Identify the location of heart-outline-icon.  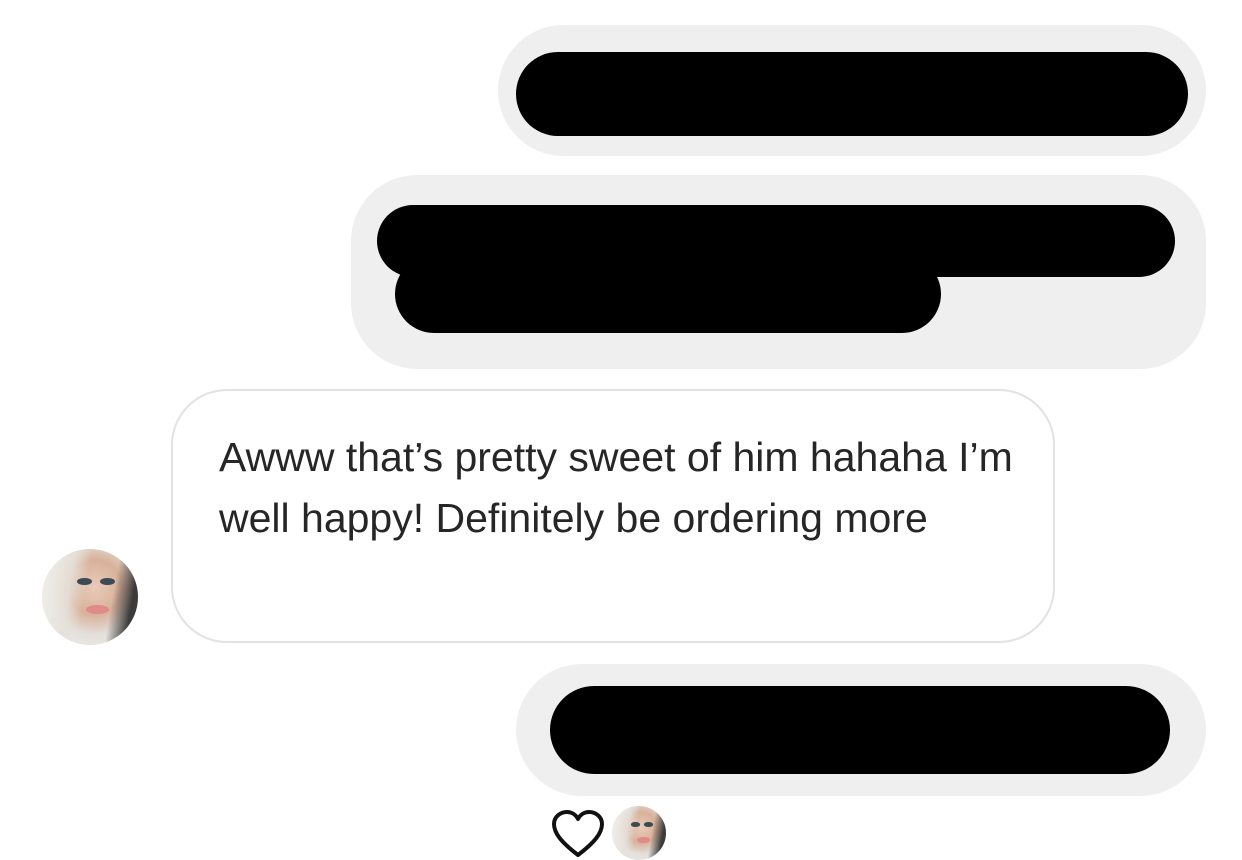
(578, 834).